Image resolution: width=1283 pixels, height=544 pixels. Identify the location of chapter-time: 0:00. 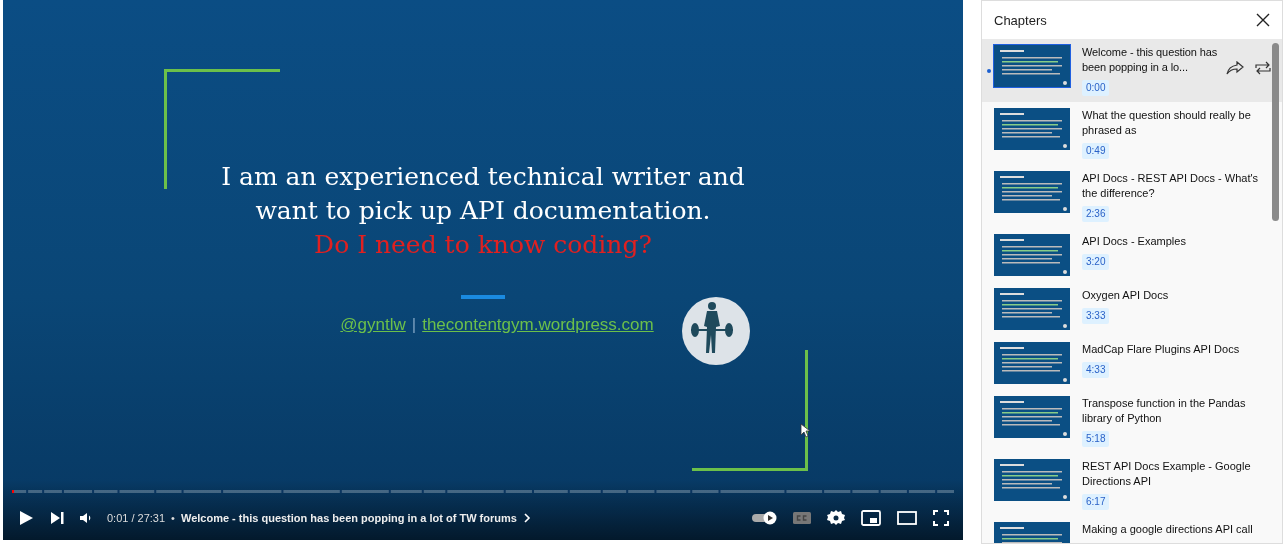
(1096, 88).